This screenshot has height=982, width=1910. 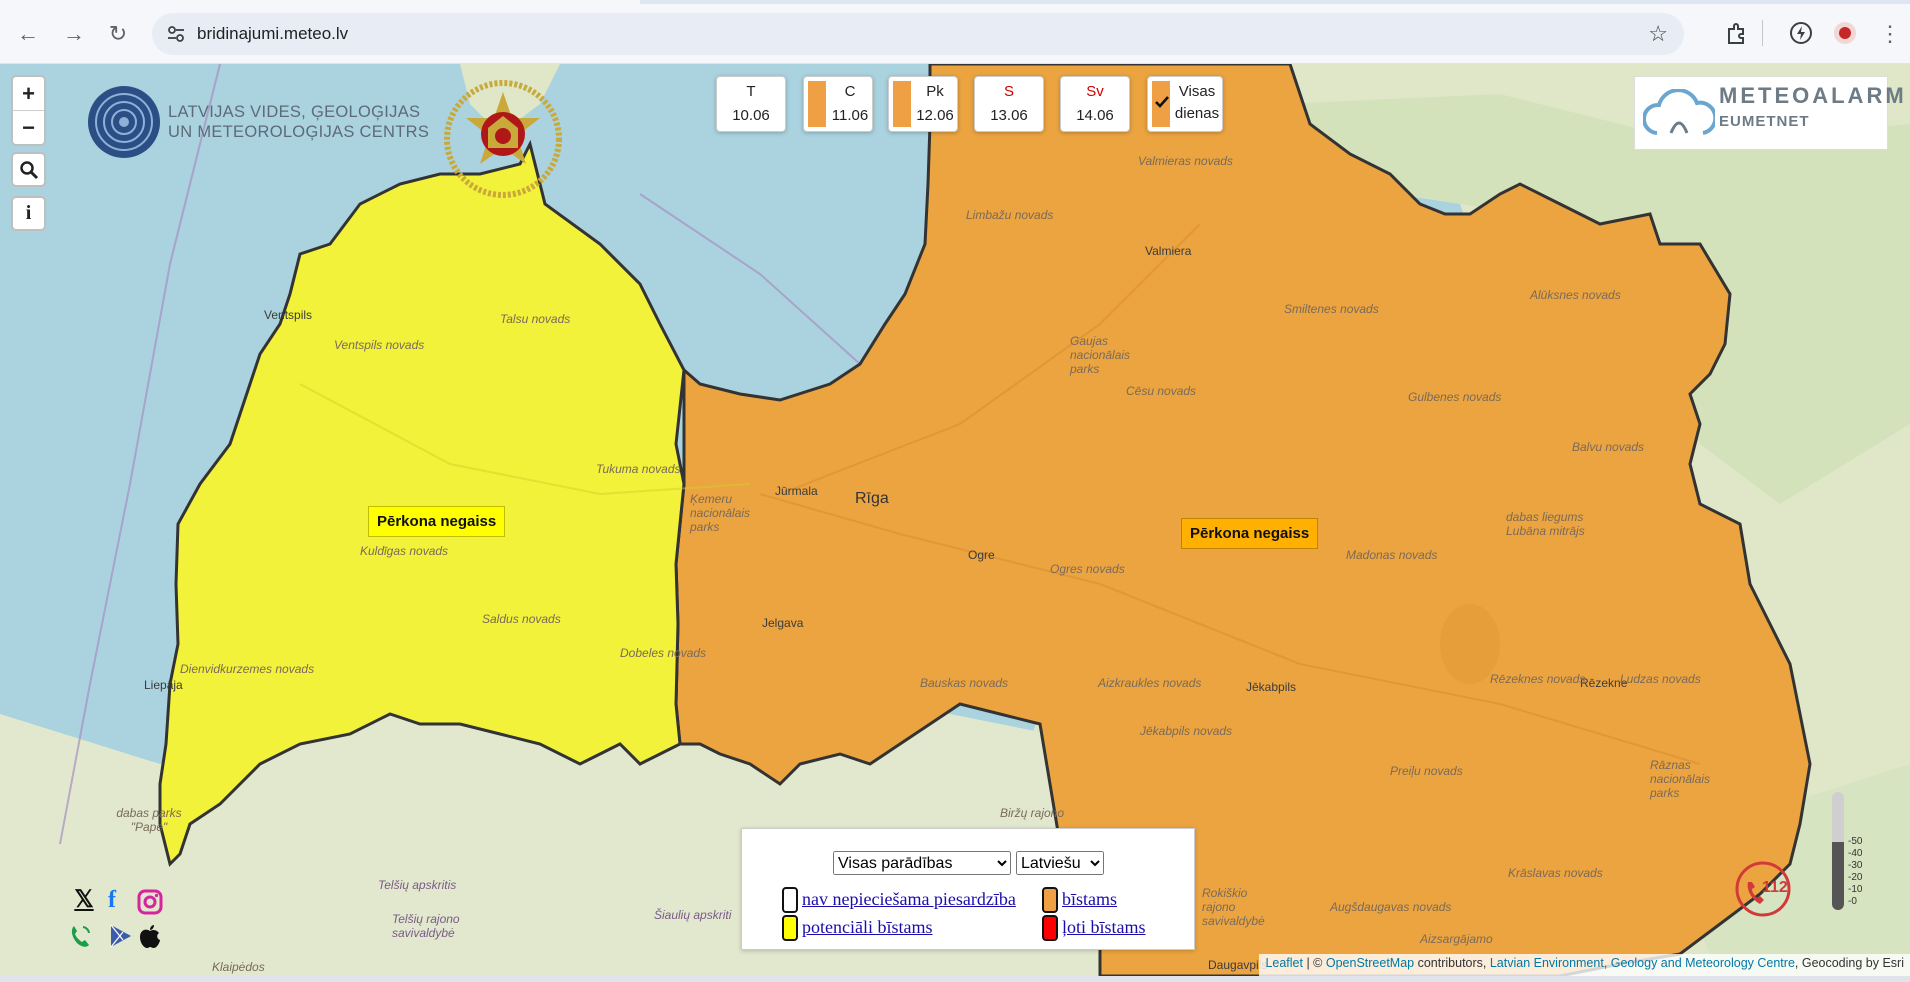 What do you see at coordinates (1455, 397) in the screenshot?
I see `region-label: Gulbenes novads` at bounding box center [1455, 397].